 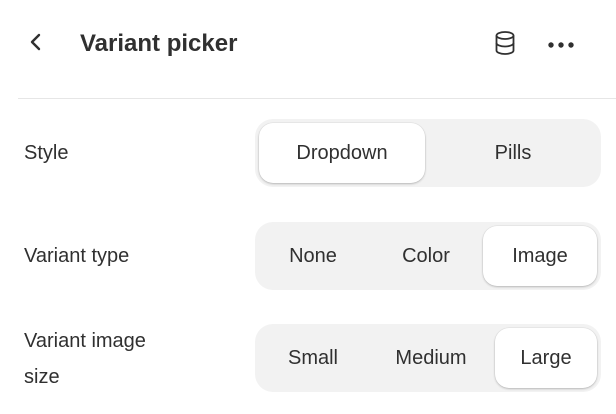 I want to click on variant-type-option-none: None, so click(x=313, y=256).